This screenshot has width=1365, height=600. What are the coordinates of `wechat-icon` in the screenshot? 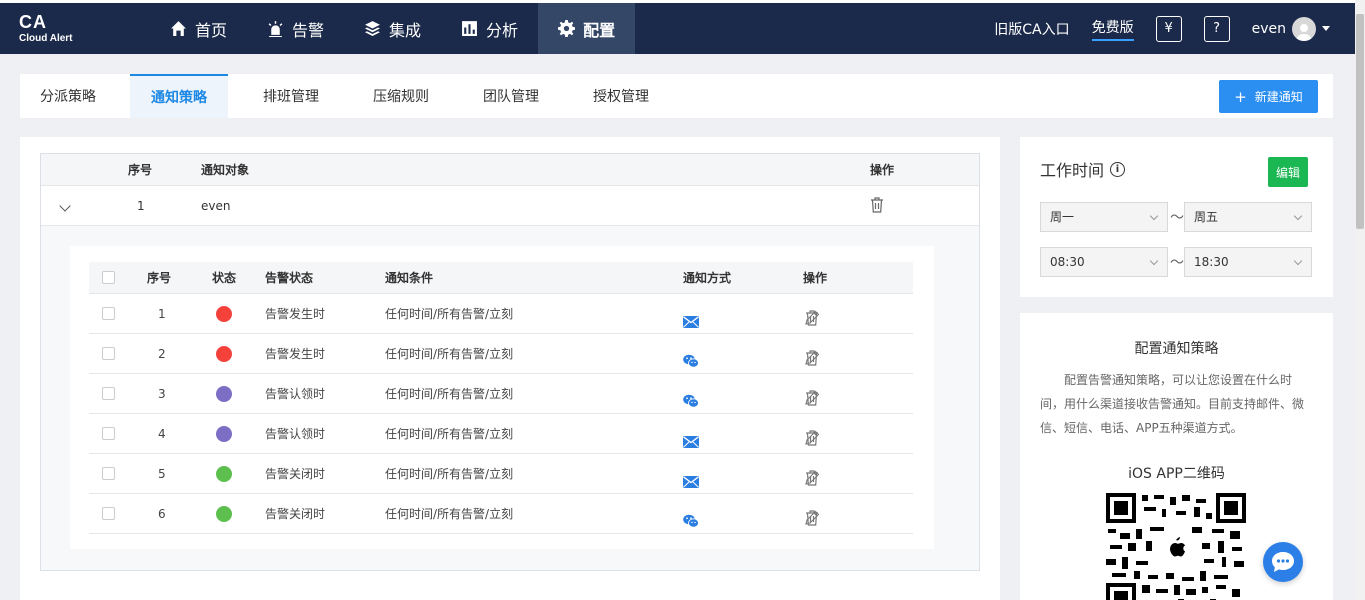 It's located at (691, 524).